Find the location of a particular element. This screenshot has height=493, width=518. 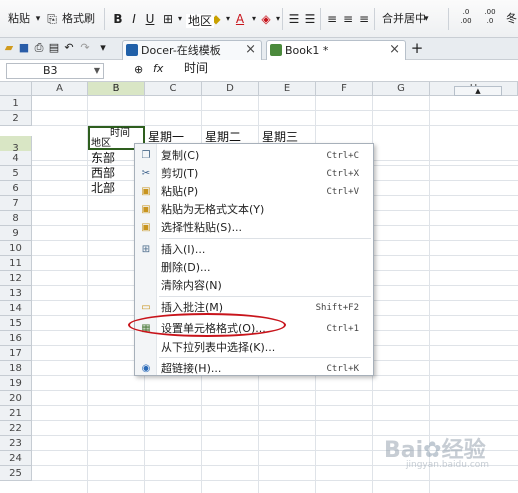

print-icon: ⎙ is located at coordinates (39, 48).